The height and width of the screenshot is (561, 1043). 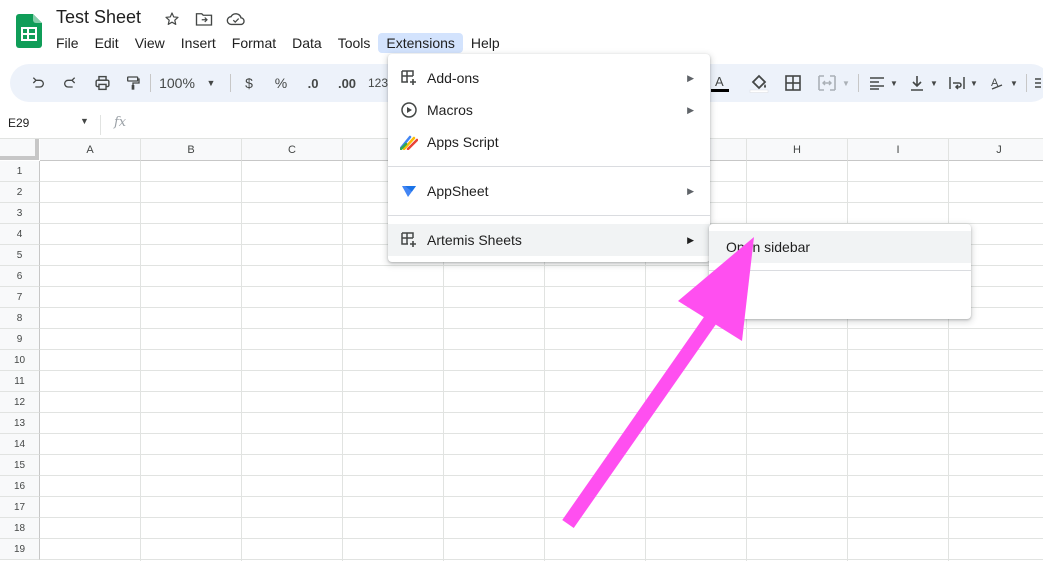 What do you see at coordinates (211, 83) in the screenshot?
I see `zoom-chevron-down-icon: ▼` at bounding box center [211, 83].